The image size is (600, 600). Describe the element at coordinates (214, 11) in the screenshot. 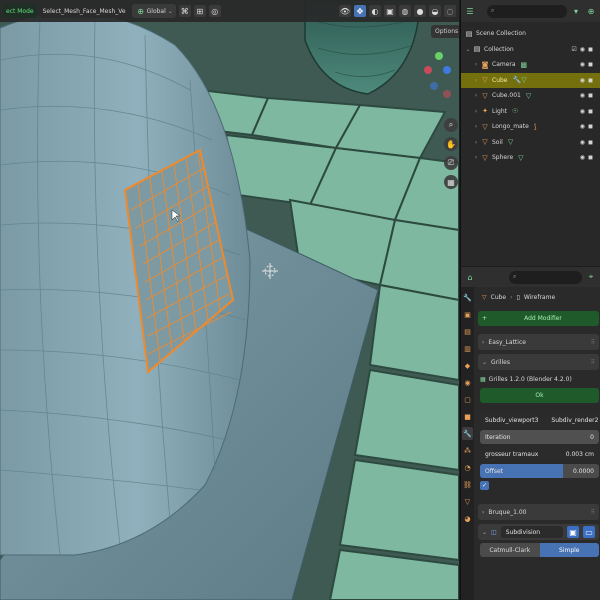

I see `proportional-edit-icon: ◎` at that location.